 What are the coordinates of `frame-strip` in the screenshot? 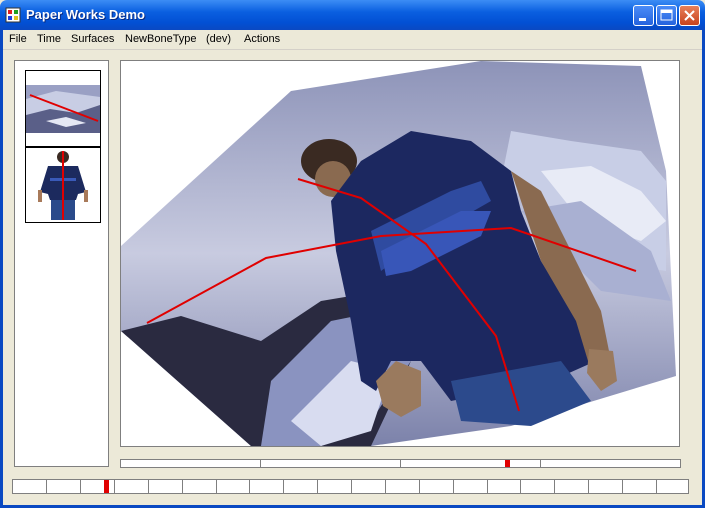 It's located at (350, 486).